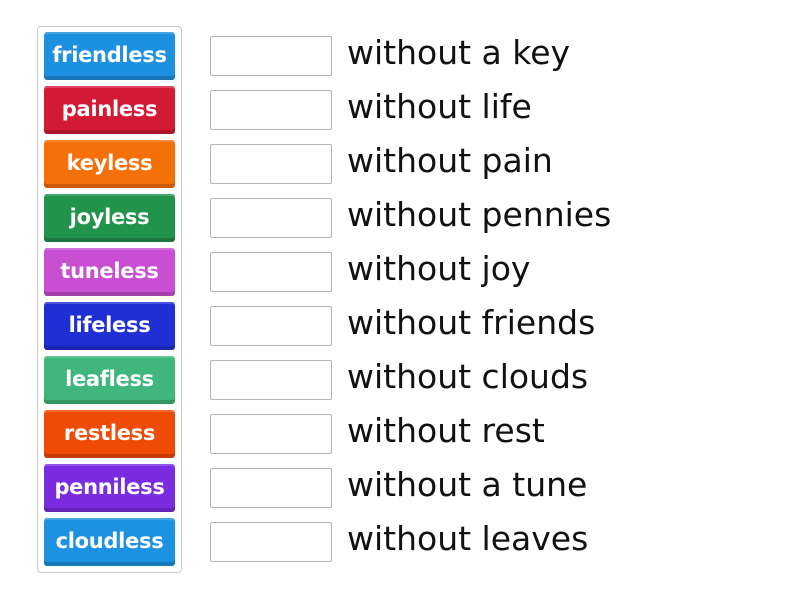 The height and width of the screenshot is (600, 800). Describe the element at coordinates (439, 106) in the screenshot. I see `definition-text: without life` at that location.